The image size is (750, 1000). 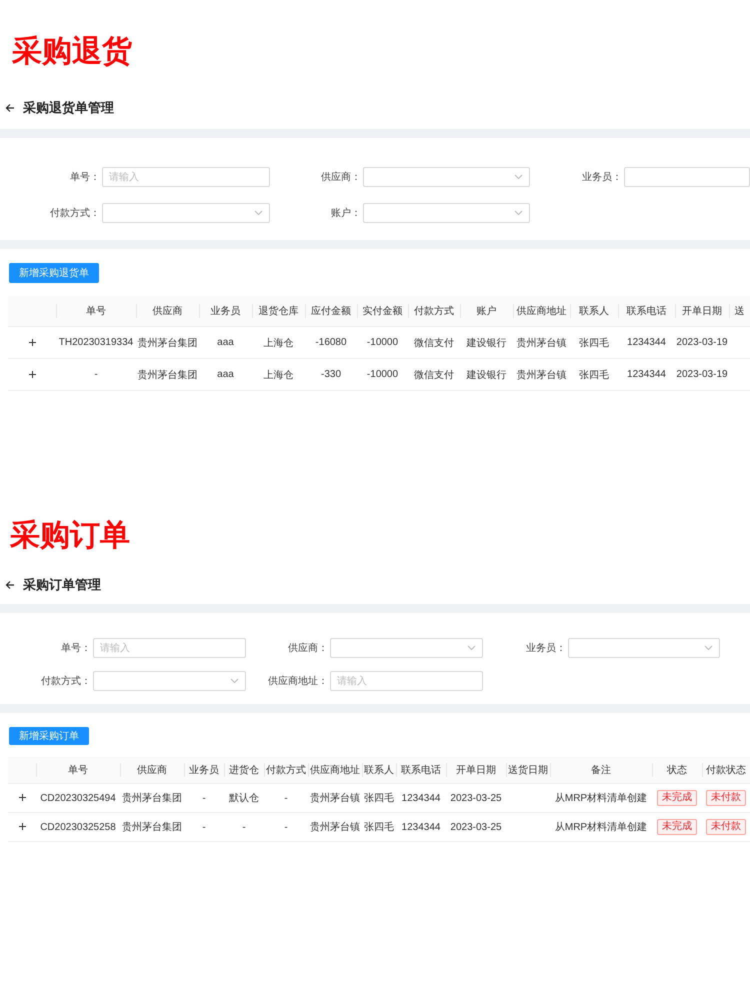 I want to click on column-header: 付款状态, so click(x=726, y=770).